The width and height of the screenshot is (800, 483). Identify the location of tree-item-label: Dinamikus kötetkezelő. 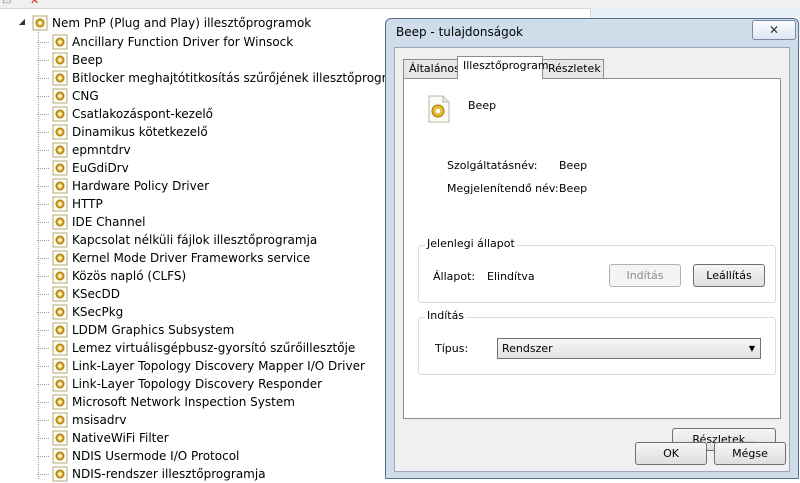
(140, 132).